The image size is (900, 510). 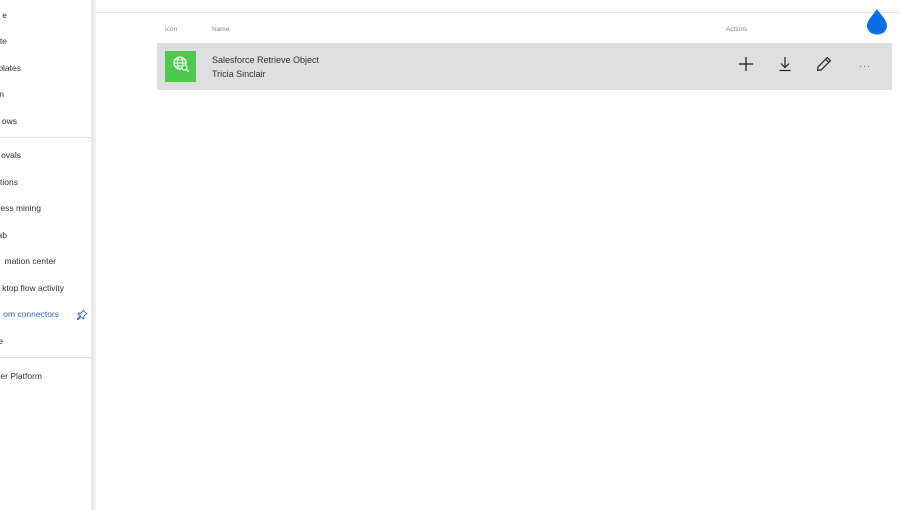 What do you see at coordinates (45, 121) in the screenshot?
I see `nav-item-my-flows: ows` at bounding box center [45, 121].